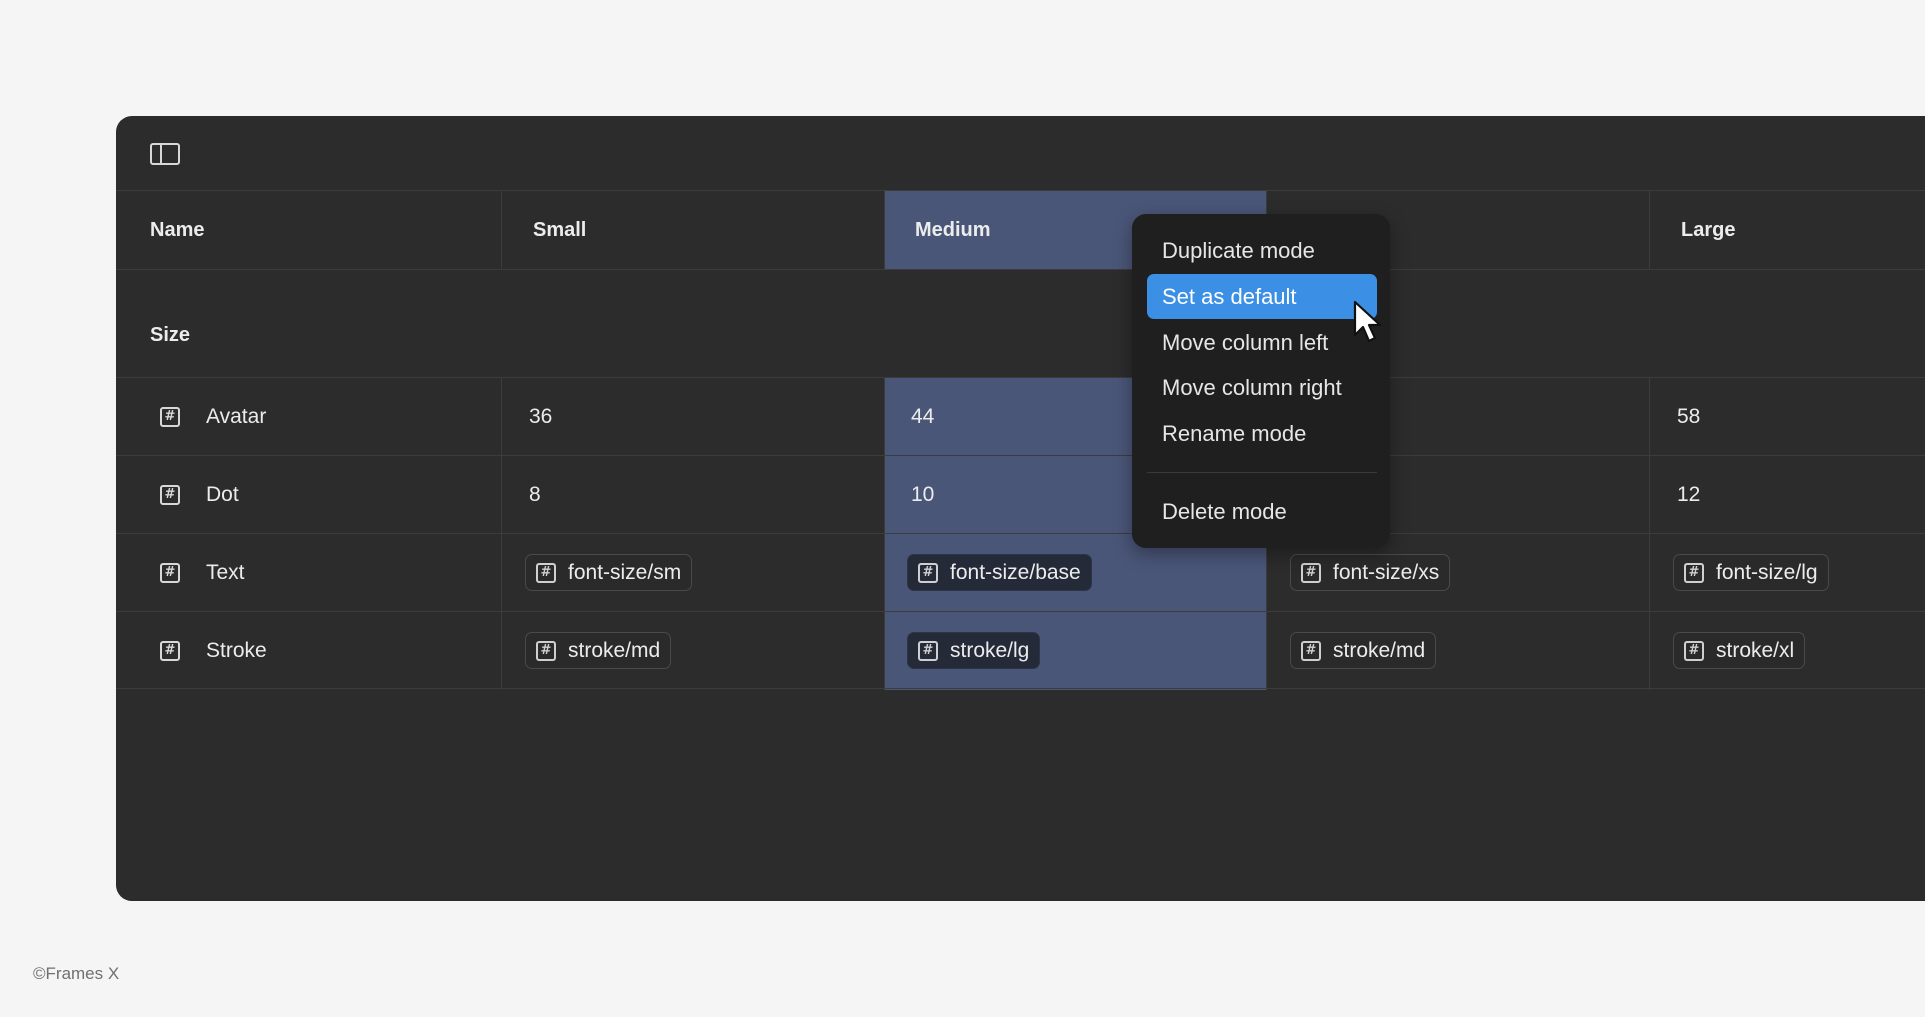 This screenshot has height=1017, width=1925. Describe the element at coordinates (177, 230) in the screenshot. I see `column-header-name: Name` at that location.